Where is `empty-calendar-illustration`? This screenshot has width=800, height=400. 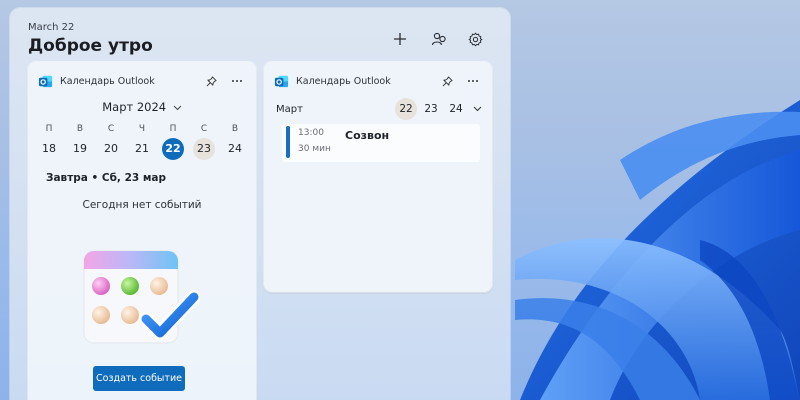
empty-calendar-illustration is located at coordinates (141, 297).